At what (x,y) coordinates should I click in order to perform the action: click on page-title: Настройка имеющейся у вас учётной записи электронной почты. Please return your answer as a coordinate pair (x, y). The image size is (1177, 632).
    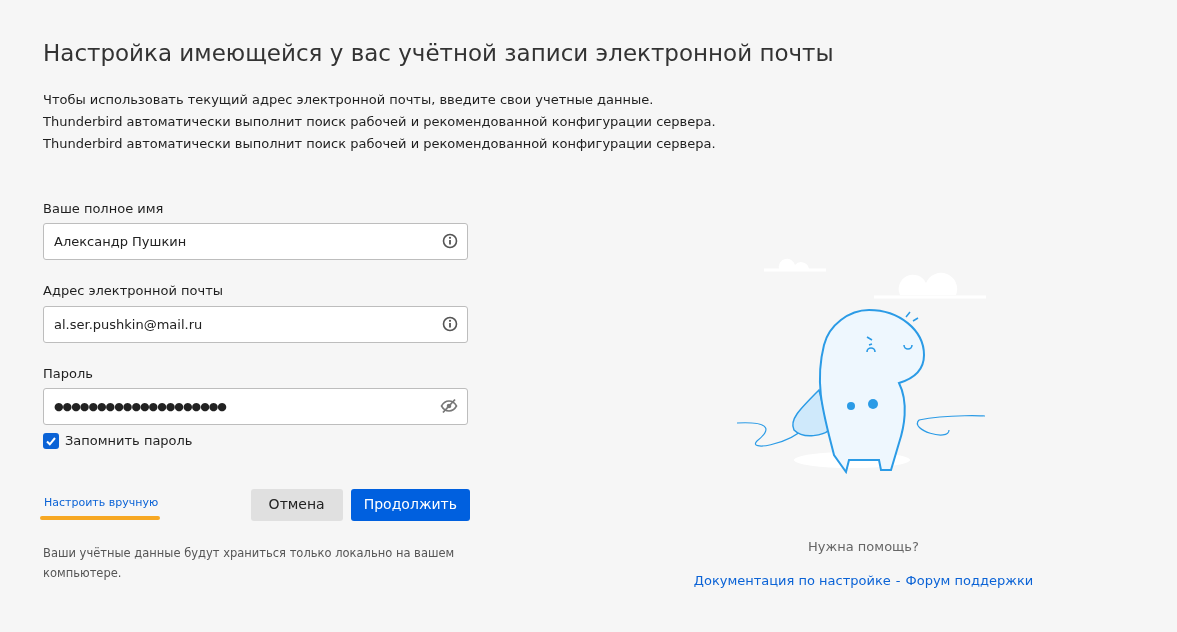
    Looking at the image, I should click on (438, 53).